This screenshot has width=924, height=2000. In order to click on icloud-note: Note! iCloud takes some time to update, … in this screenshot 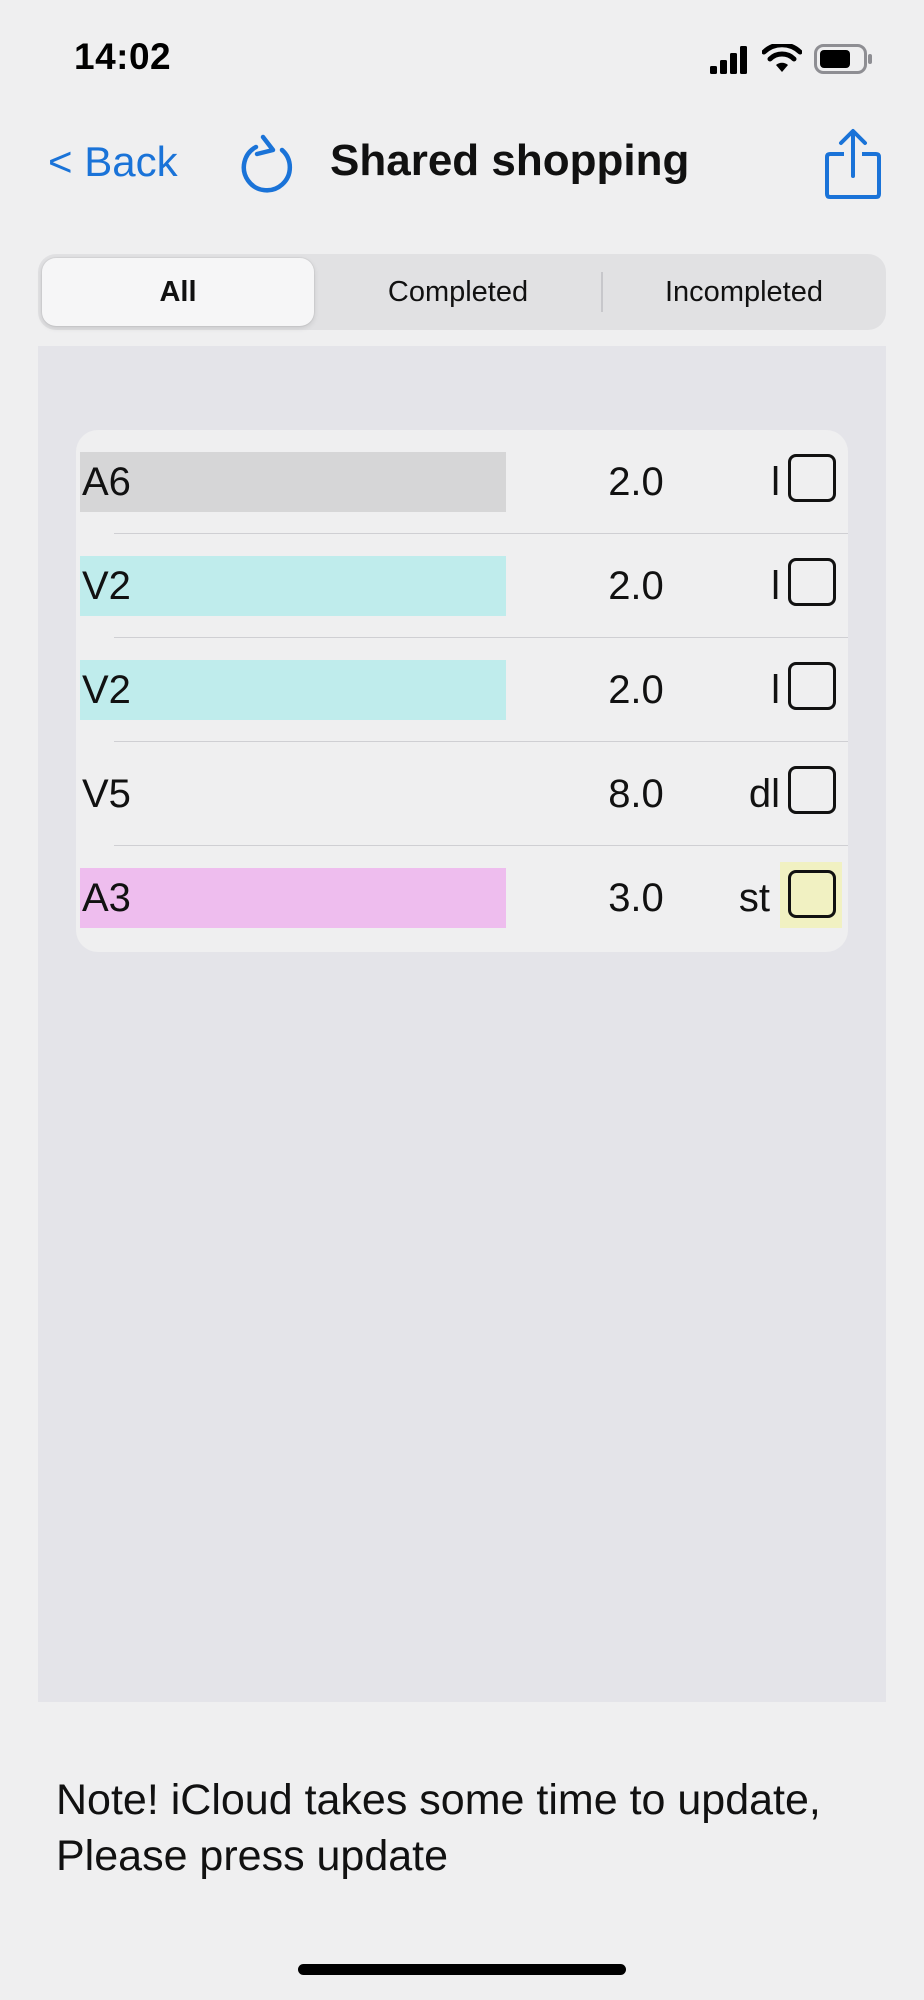, I will do `click(476, 1828)`.